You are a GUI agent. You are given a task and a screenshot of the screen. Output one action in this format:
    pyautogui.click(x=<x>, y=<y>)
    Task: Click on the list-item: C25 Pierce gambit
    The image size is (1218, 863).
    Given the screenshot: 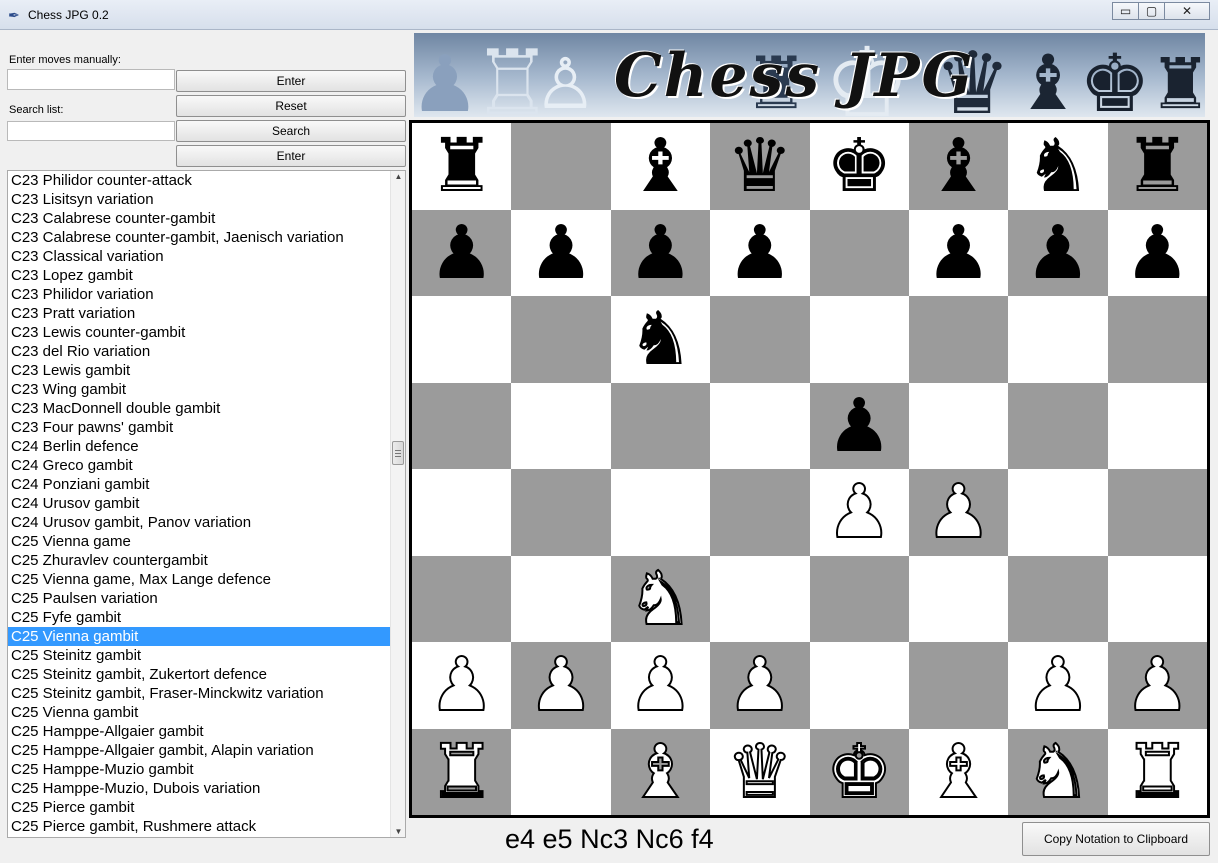 What is the action you would take?
    pyautogui.click(x=199, y=807)
    